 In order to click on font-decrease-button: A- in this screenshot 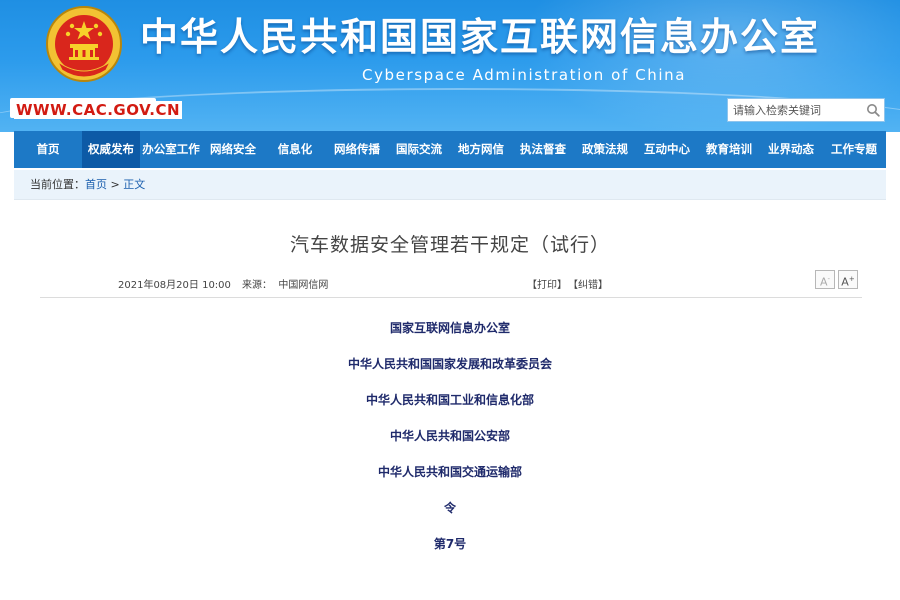, I will do `click(825, 279)`.